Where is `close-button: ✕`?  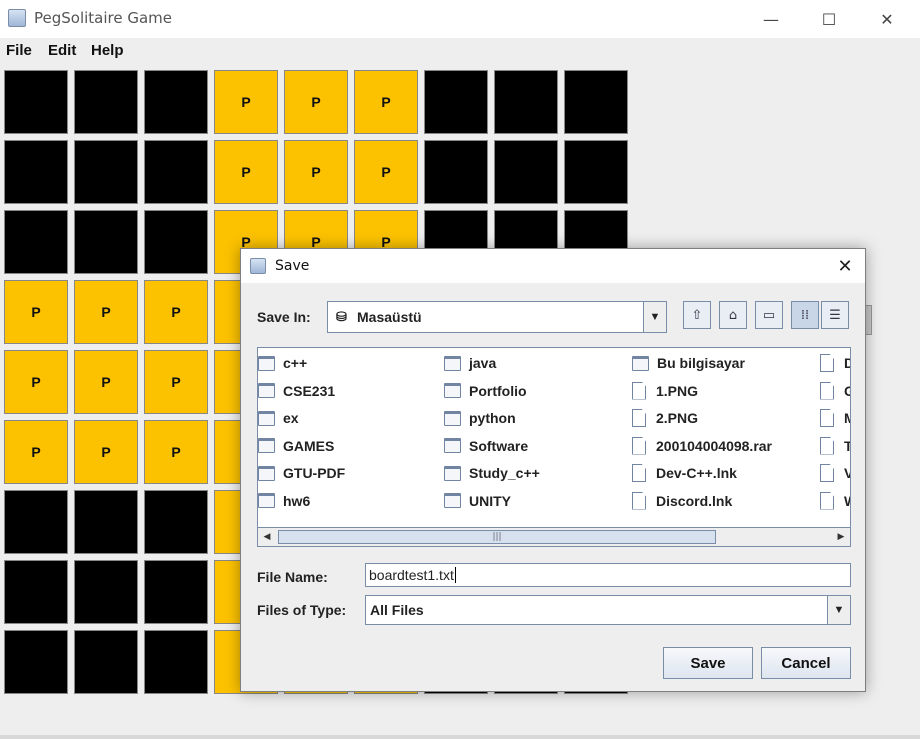 close-button: ✕ is located at coordinates (887, 19).